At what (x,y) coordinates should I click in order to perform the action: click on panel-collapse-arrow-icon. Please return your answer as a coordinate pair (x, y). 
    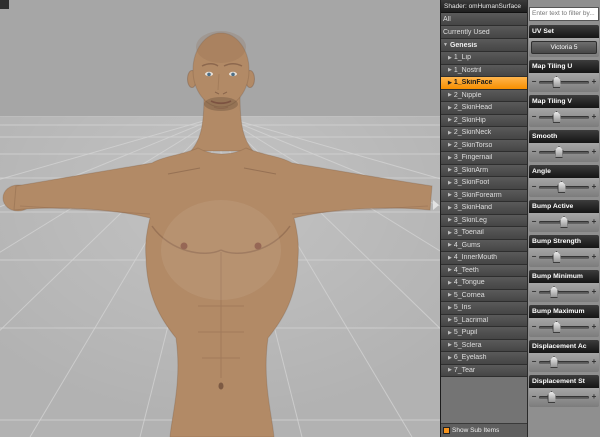
    Looking at the image, I should click on (436, 205).